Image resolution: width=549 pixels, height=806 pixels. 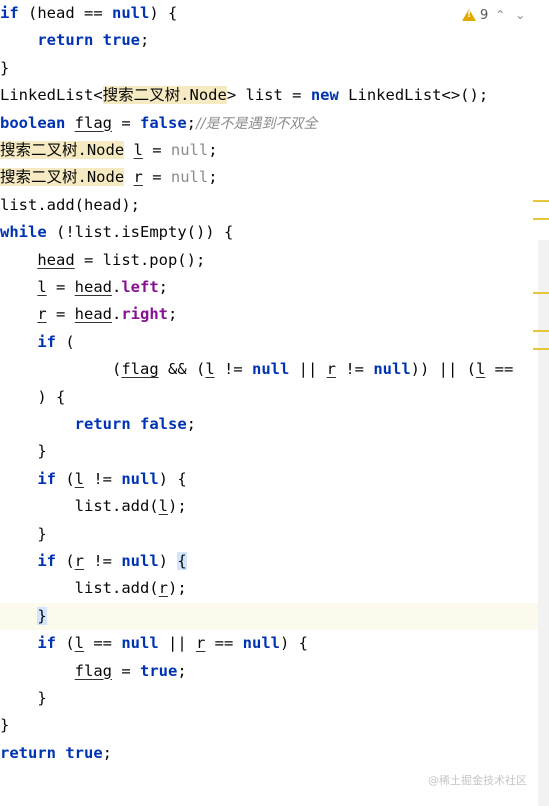 I want to click on code-line: while (!list.isEmpty()) {, so click(x=270, y=232).